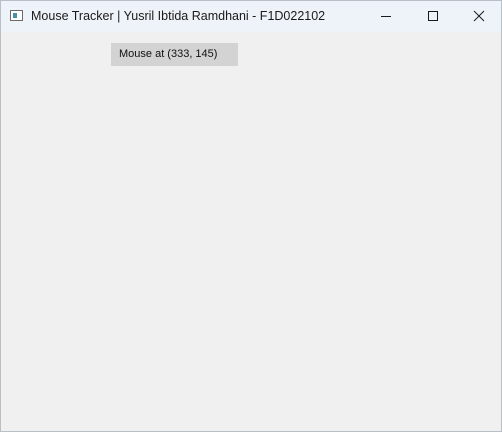 Image resolution: width=502 pixels, height=432 pixels. I want to click on close-icon, so click(479, 16).